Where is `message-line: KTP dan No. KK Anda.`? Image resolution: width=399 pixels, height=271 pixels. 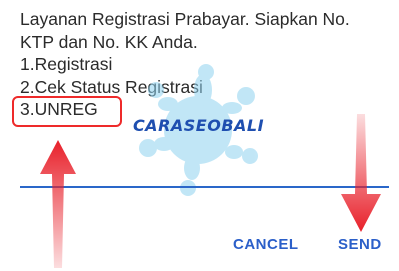 message-line: KTP dan No. KK Anda. is located at coordinates (109, 41).